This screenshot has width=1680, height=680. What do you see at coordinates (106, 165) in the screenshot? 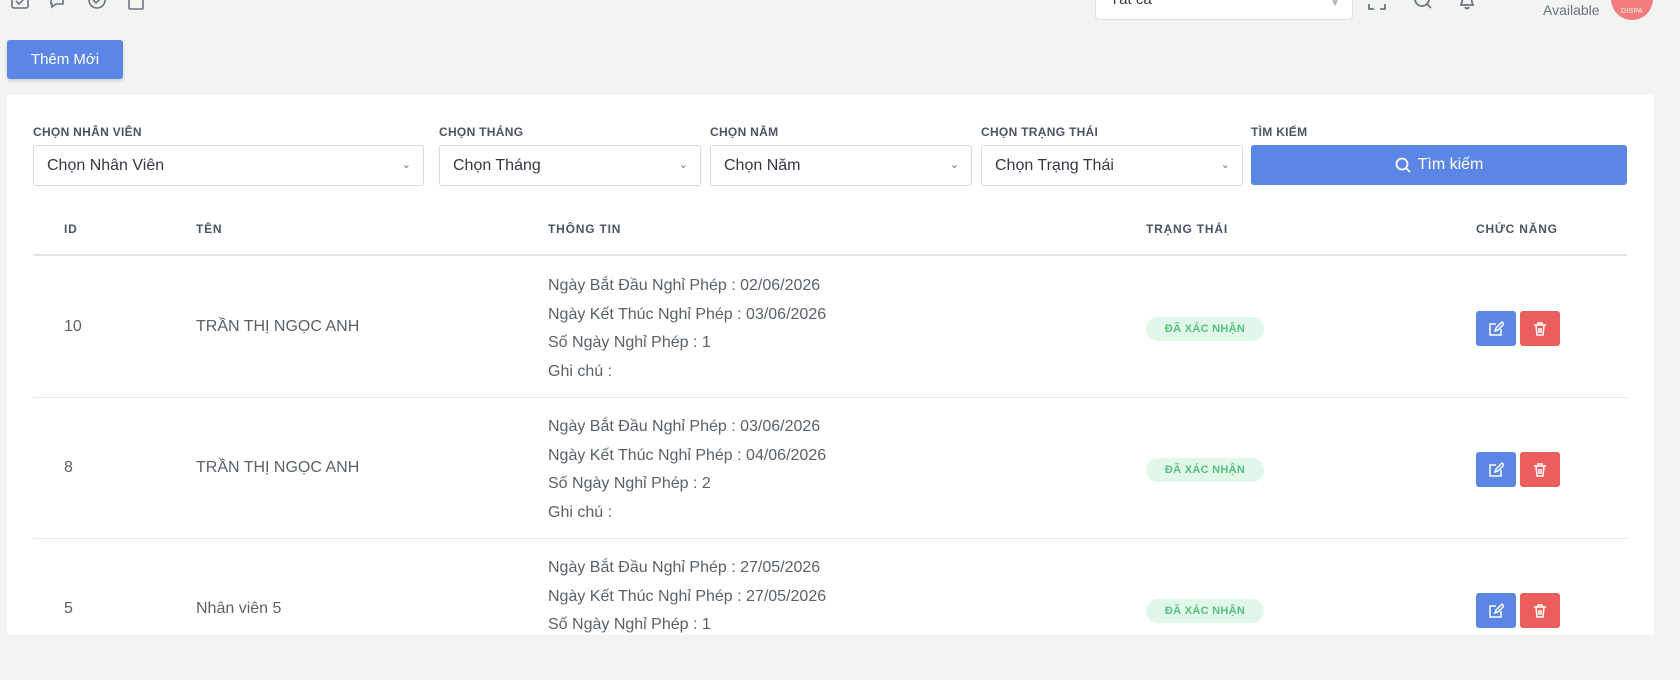
I see `employee-select-value: Chọn Nhân Viên` at bounding box center [106, 165].